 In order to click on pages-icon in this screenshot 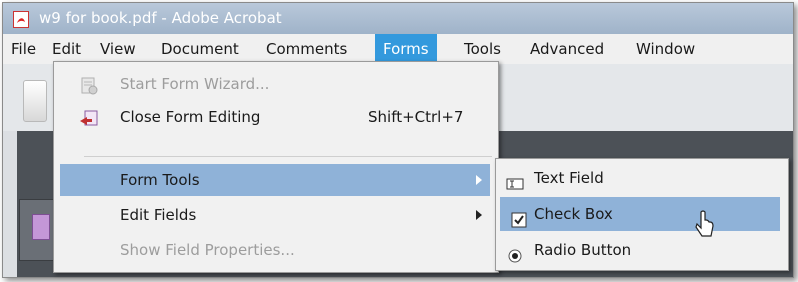, I will do `click(41, 227)`.